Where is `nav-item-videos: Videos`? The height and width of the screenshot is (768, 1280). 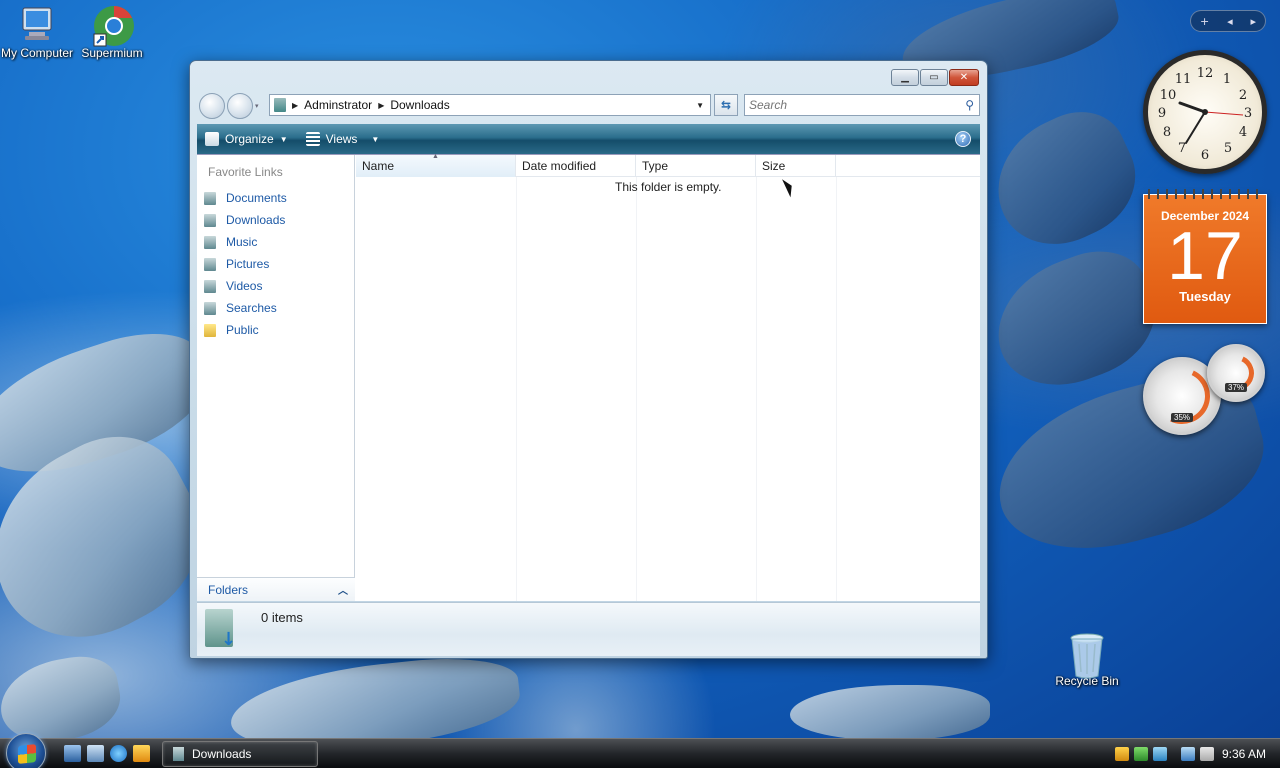
nav-item-videos: Videos is located at coordinates (275, 286).